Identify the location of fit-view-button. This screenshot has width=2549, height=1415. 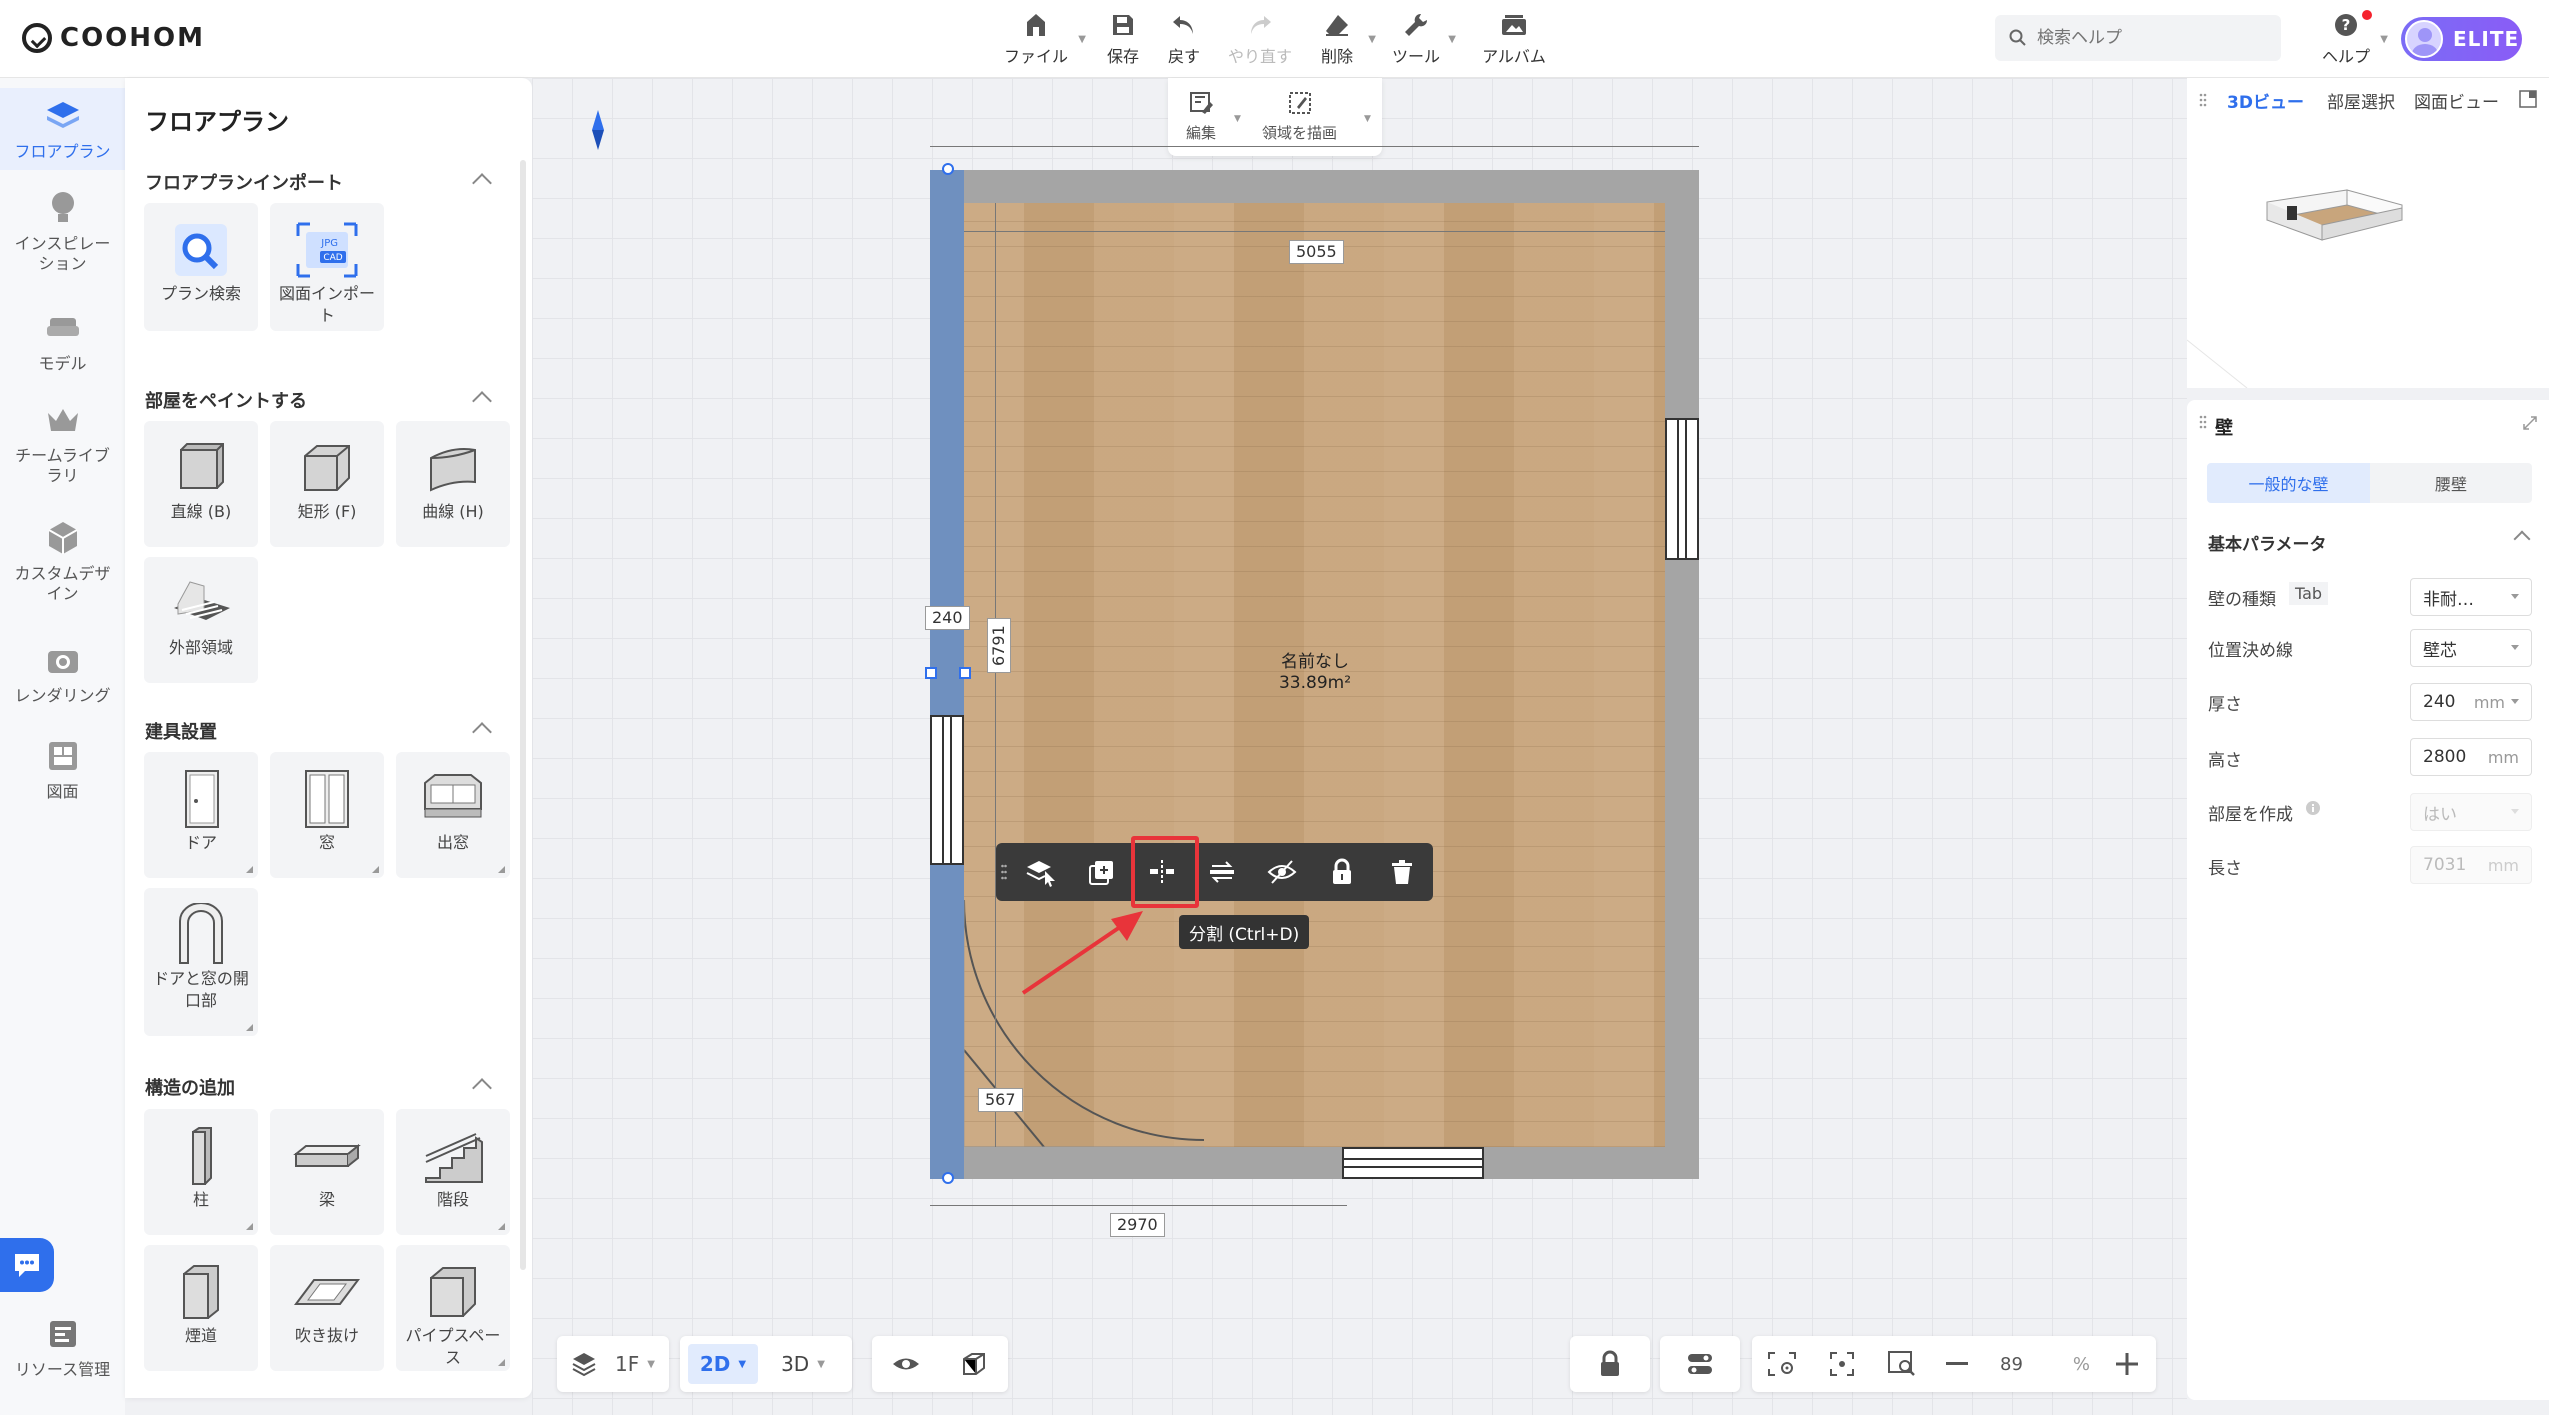
(1842, 1364).